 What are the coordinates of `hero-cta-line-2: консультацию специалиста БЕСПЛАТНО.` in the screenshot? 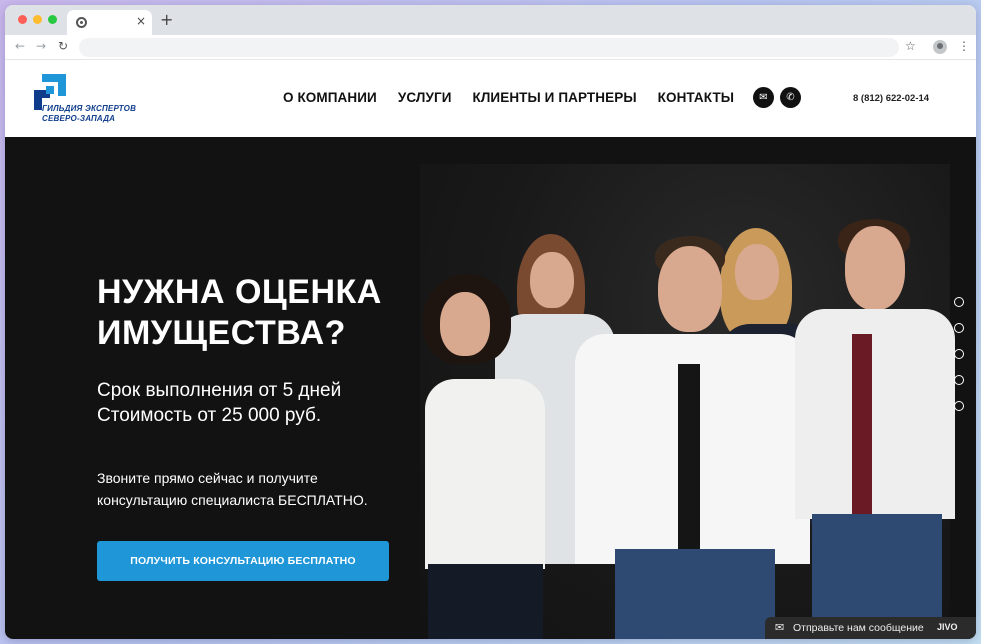 It's located at (232, 500).